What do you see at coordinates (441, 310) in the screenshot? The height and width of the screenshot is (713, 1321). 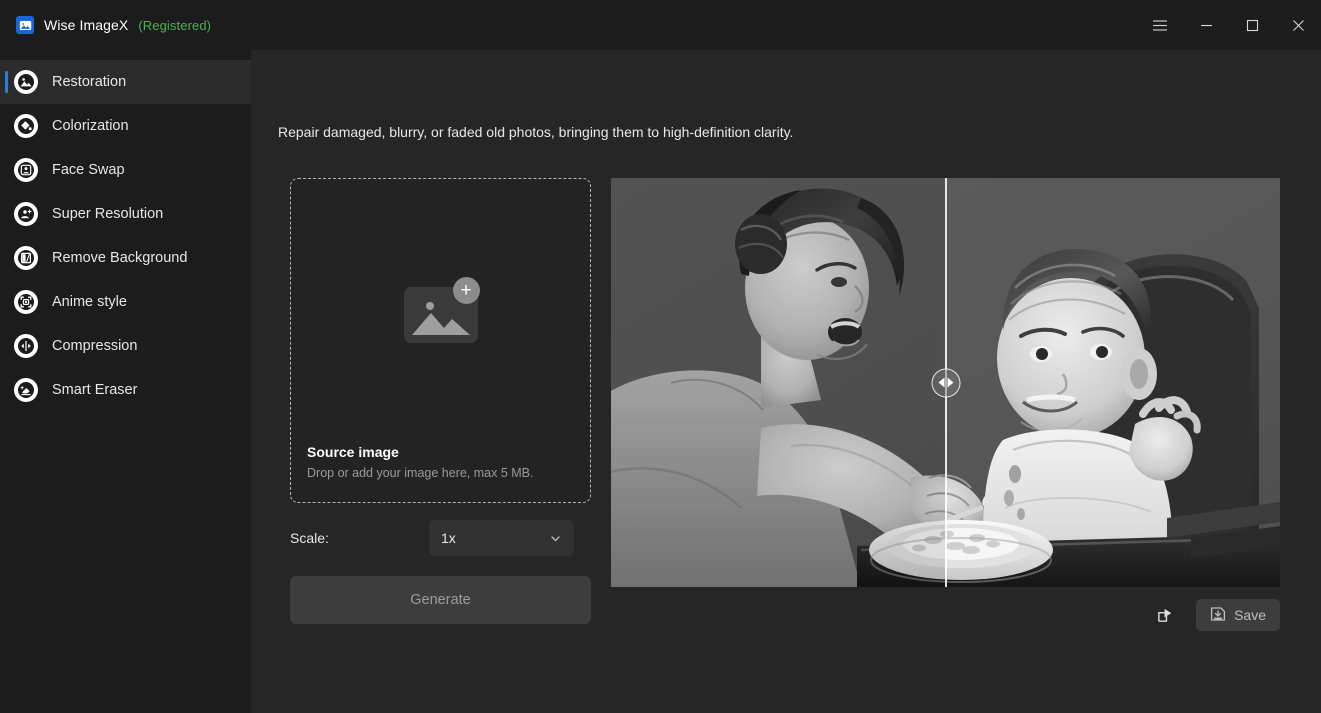 I see `image-placeholder-icon: +` at bounding box center [441, 310].